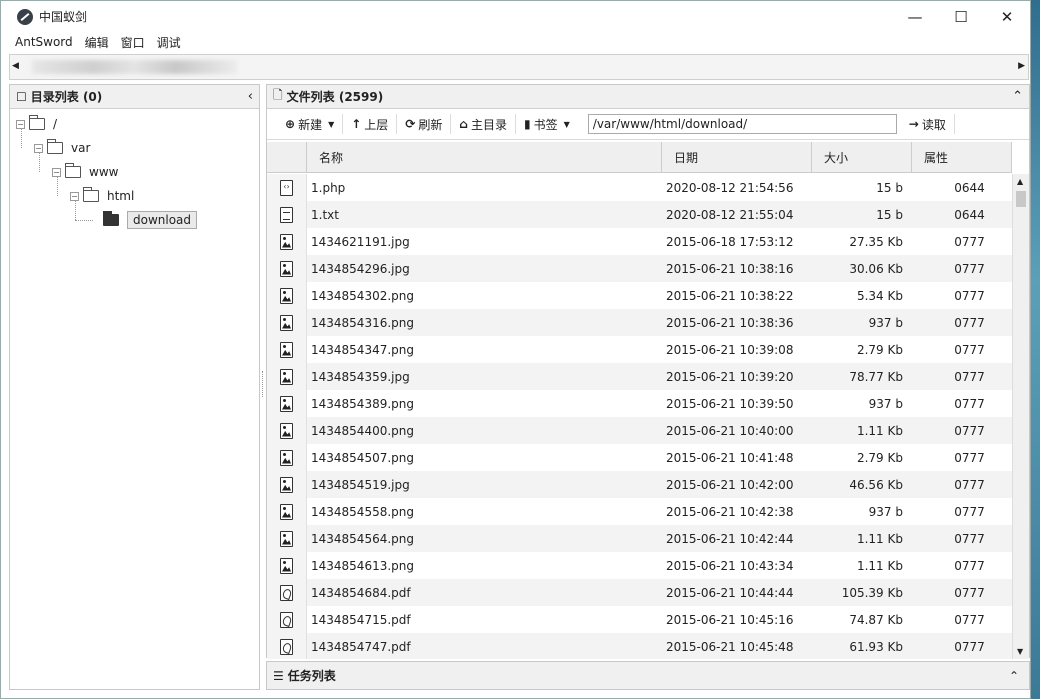  Describe the element at coordinates (66, 97) in the screenshot. I see `directory-panel-title: 目录列表 (0)` at that location.